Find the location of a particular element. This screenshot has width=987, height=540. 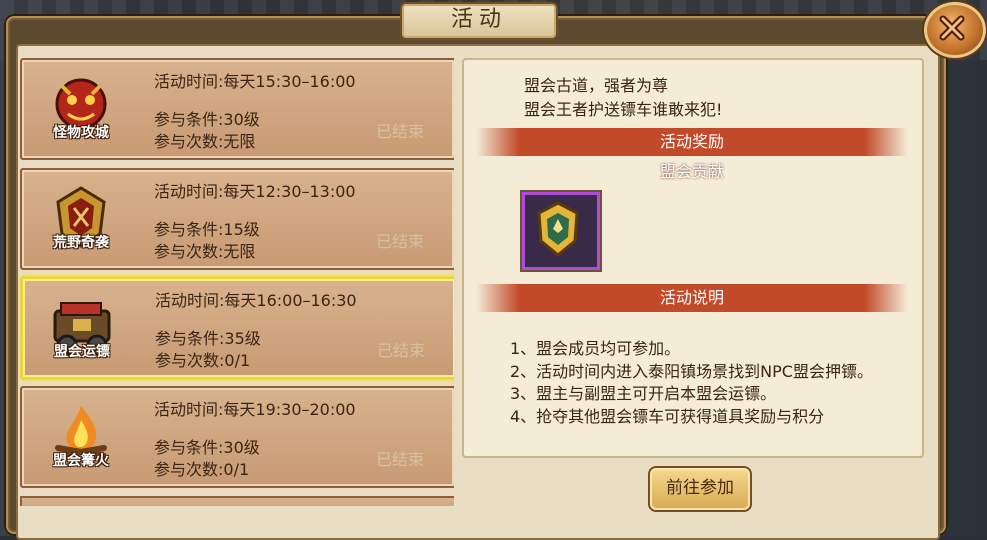

description-line: 2、活动时间内进入泰阳镇场景找到NPC盟会押镖。 is located at coordinates (691, 371).